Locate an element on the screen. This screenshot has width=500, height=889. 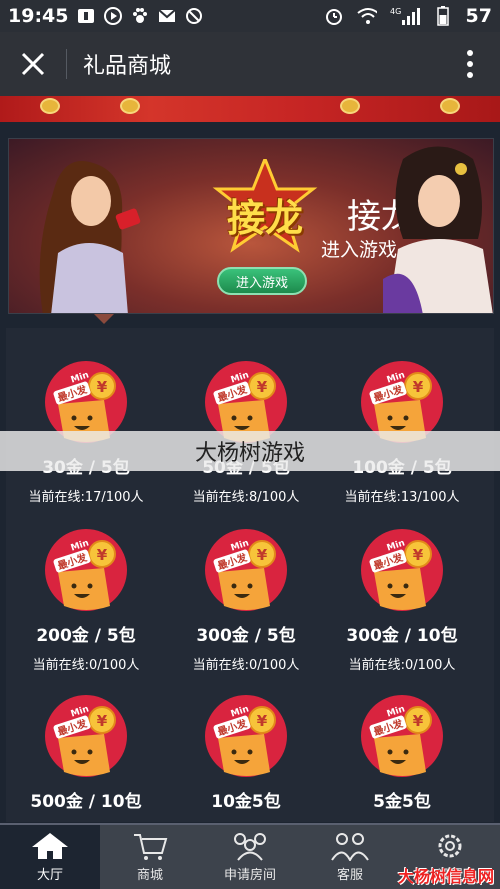
close-button is located at coordinates (33, 64).